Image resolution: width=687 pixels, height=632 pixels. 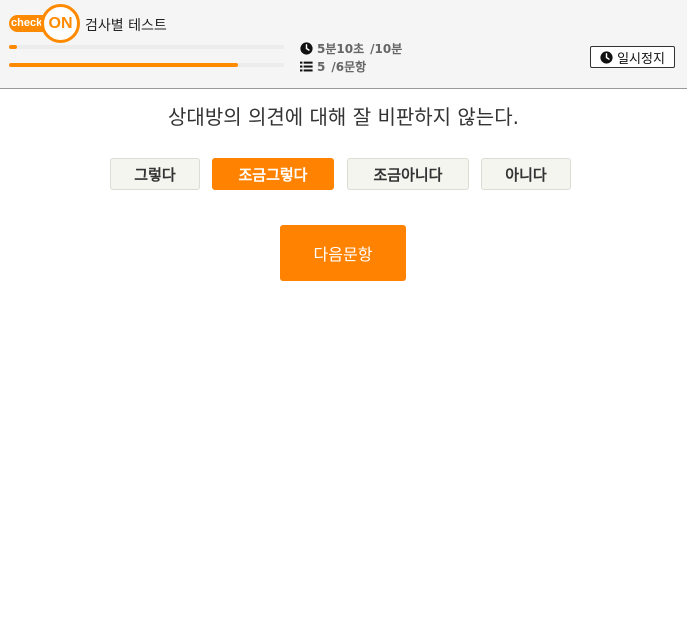 I want to click on question-total: /6문항, so click(x=349, y=67).